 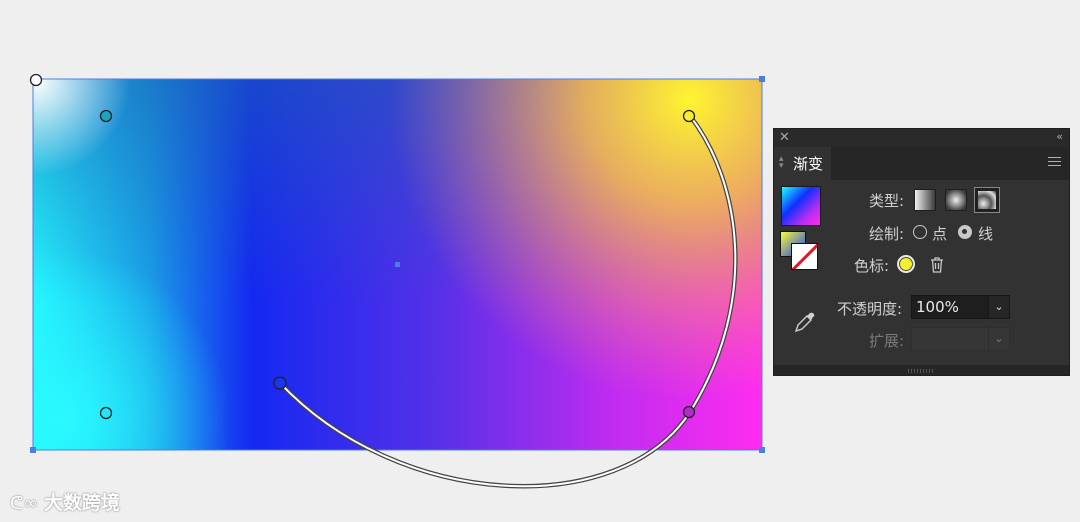 What do you see at coordinates (950, 307) in the screenshot?
I see `opacity-field: 100%` at bounding box center [950, 307].